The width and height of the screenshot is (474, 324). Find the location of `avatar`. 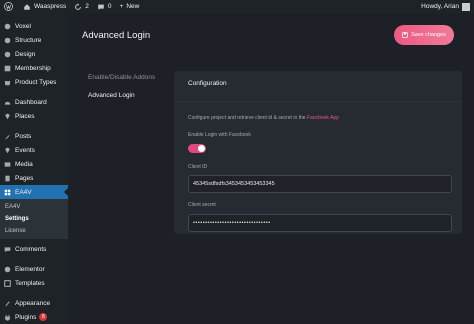

avatar is located at coordinates (466, 6).